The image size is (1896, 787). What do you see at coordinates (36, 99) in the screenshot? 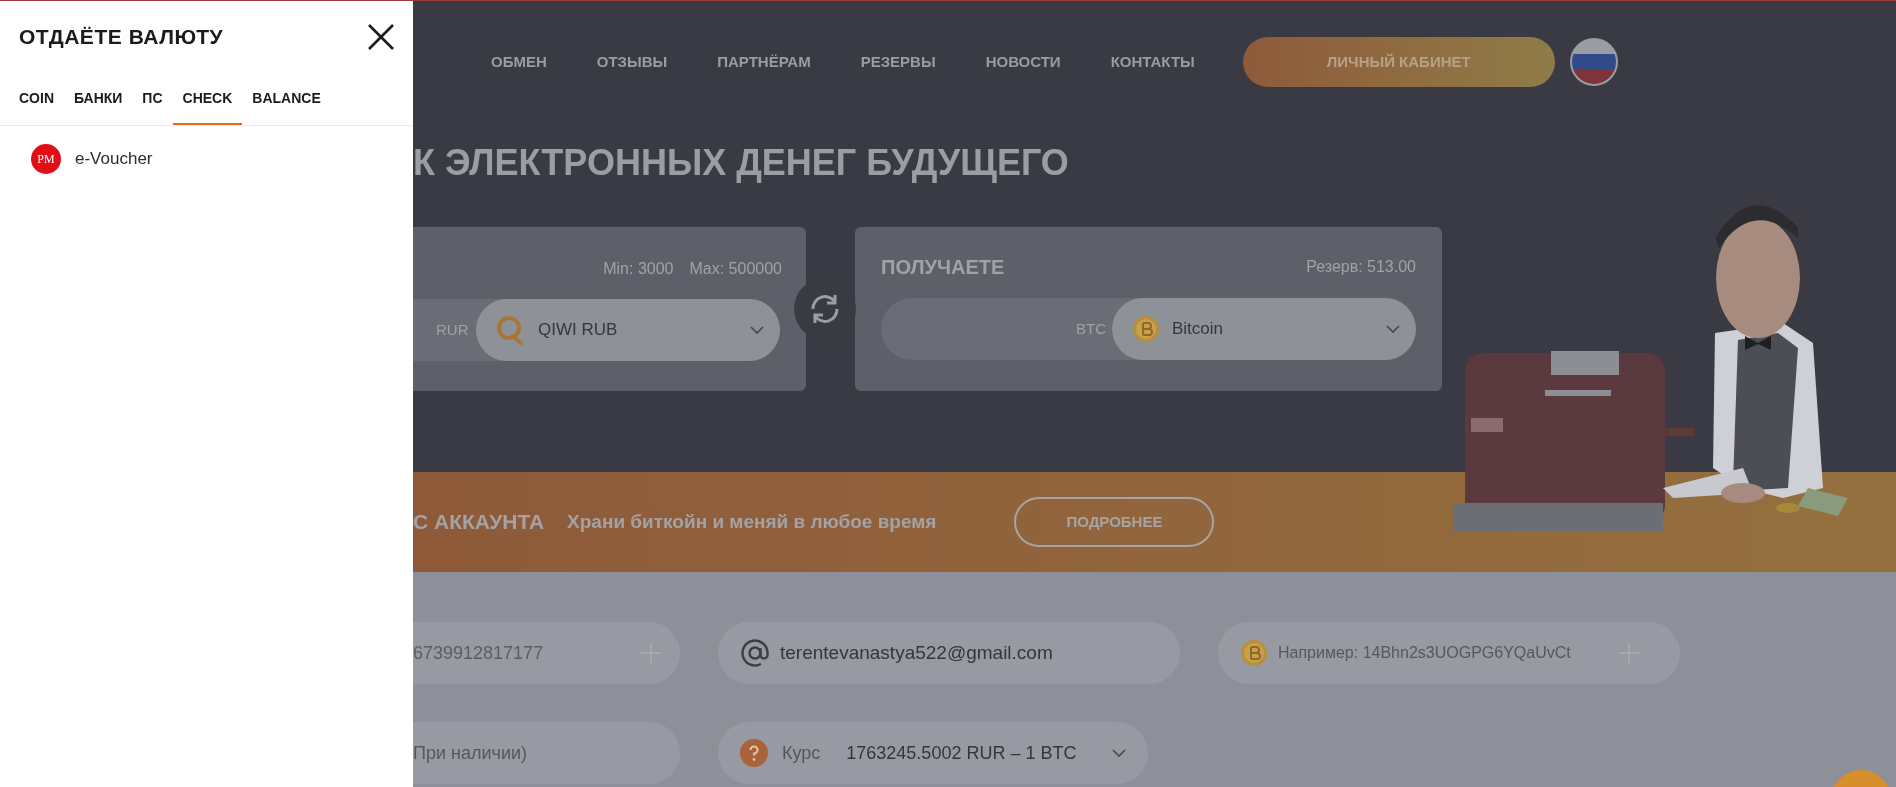
I see `currency-tab: COIN` at bounding box center [36, 99].